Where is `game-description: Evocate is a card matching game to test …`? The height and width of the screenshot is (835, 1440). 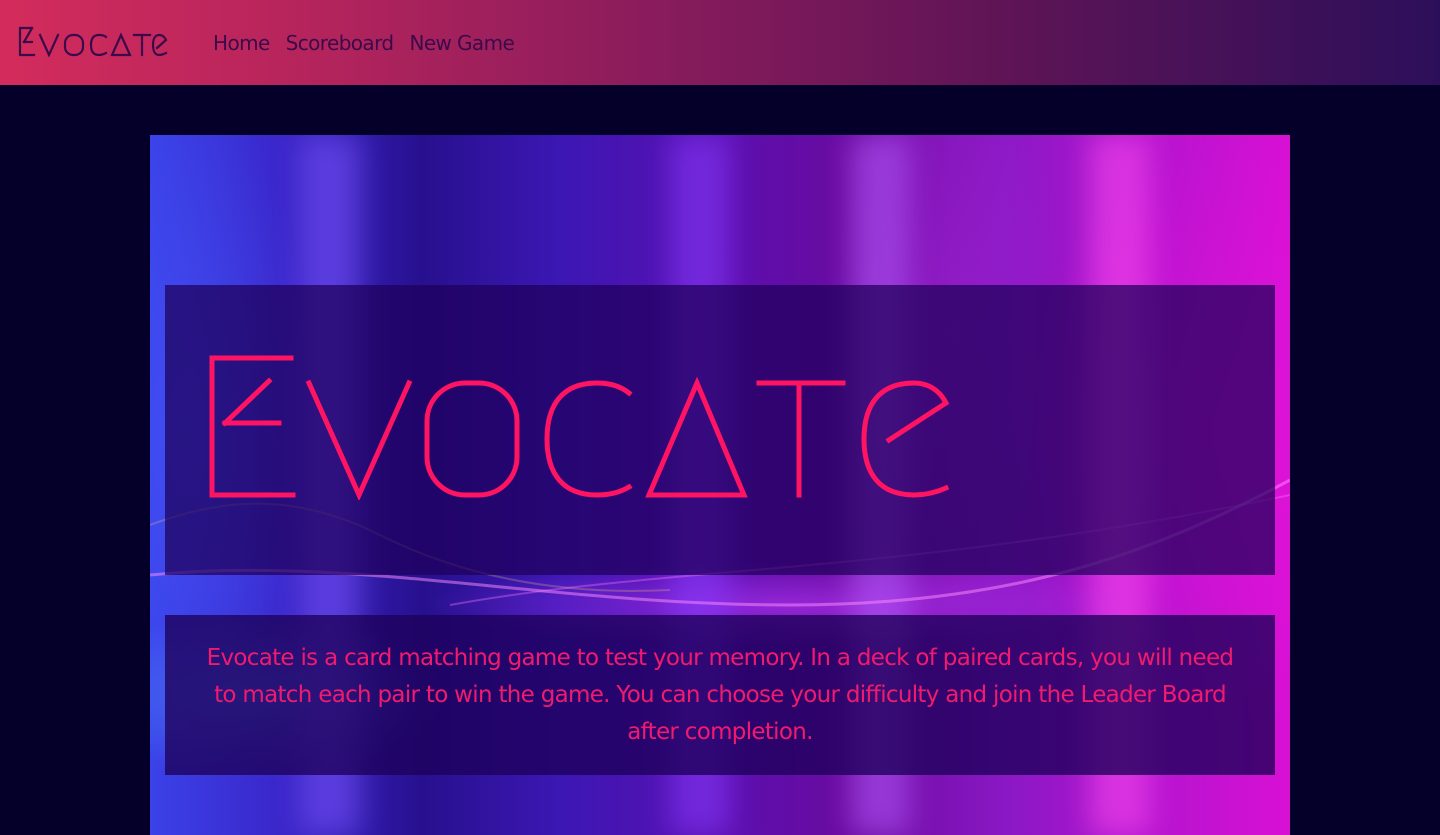
game-description: Evocate is a card matching game to test … is located at coordinates (720, 694).